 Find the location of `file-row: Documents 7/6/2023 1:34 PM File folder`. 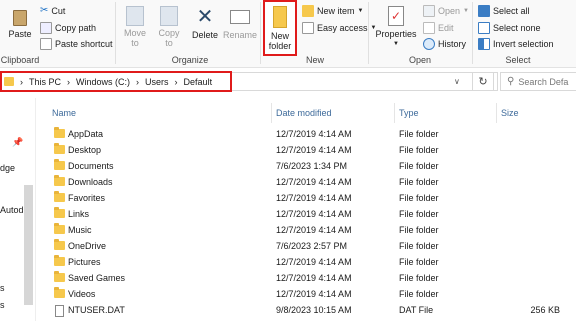

file-row: Documents 7/6/2023 1:34 PM File folder is located at coordinates (312, 166).